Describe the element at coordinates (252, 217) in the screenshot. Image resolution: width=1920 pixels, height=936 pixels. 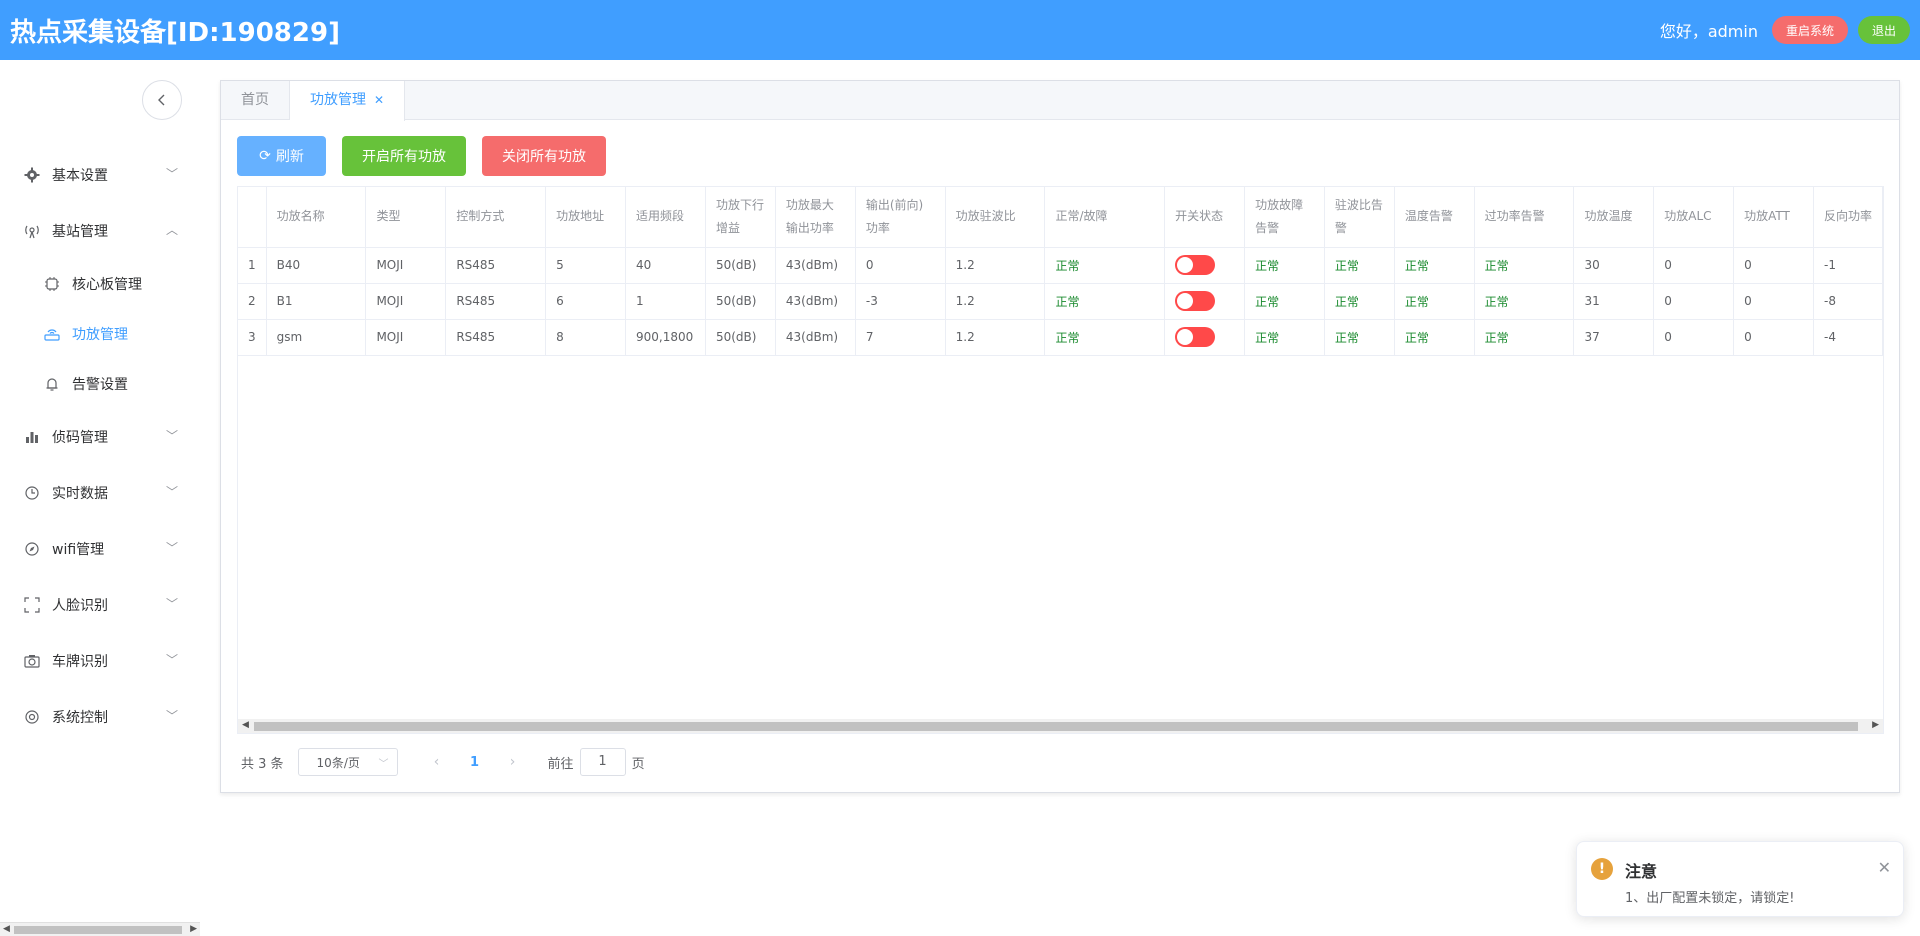
I see `column-header` at that location.